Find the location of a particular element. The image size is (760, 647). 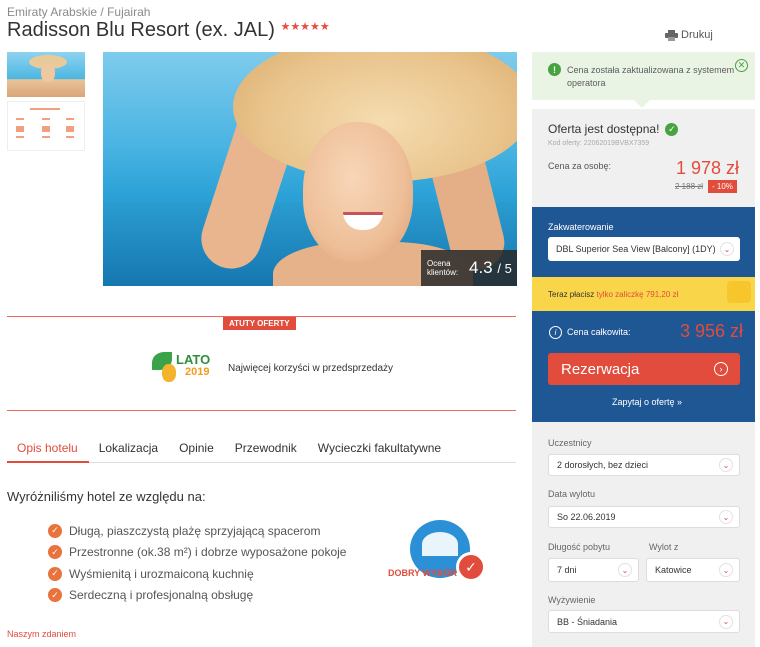

thumbnail-photo is located at coordinates (46, 74).